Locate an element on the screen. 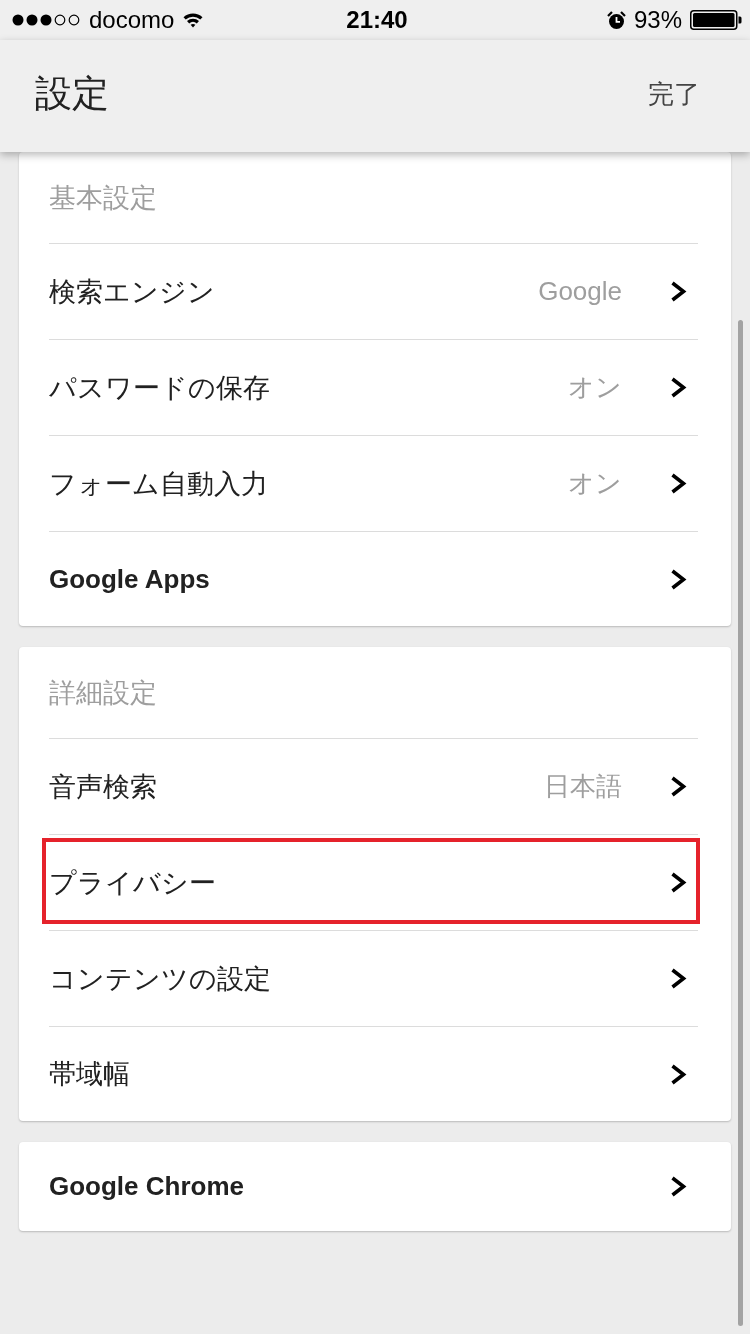  section-header: 基本設定 is located at coordinates (103, 198).